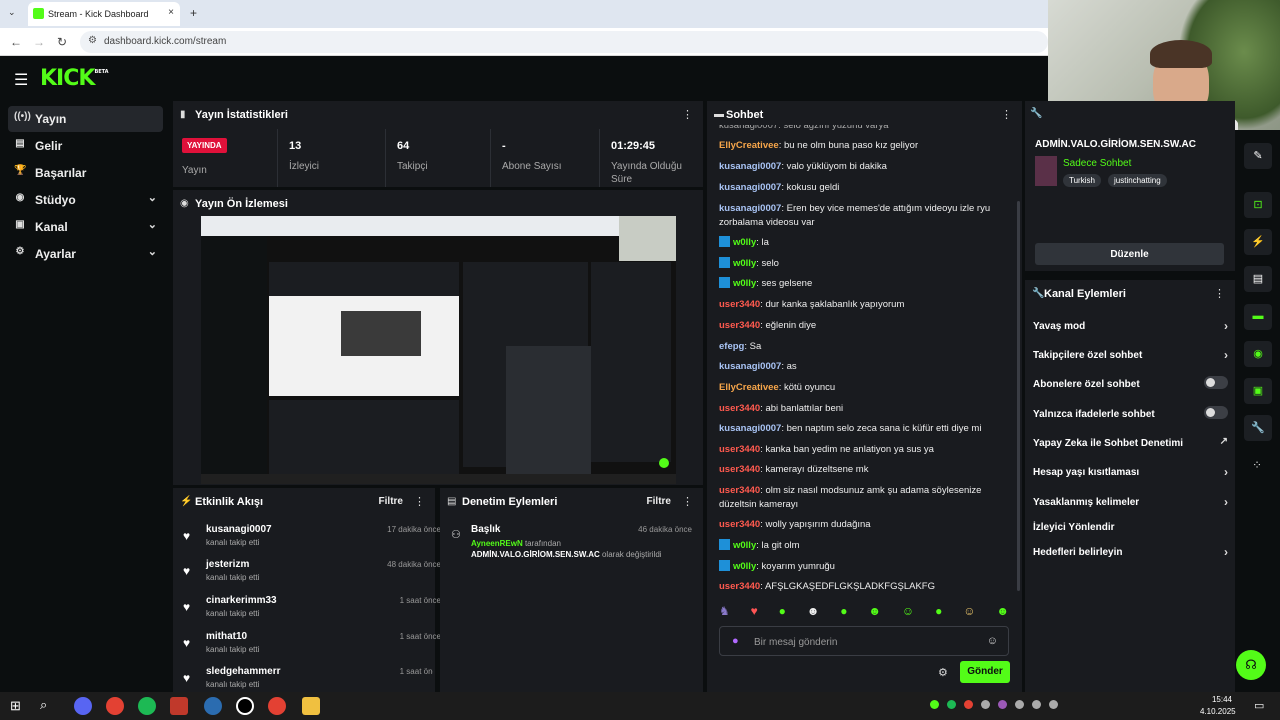 This screenshot has height=720, width=1280. What do you see at coordinates (1258, 156) in the screenshot?
I see `pencil-icon: ✎` at bounding box center [1258, 156].